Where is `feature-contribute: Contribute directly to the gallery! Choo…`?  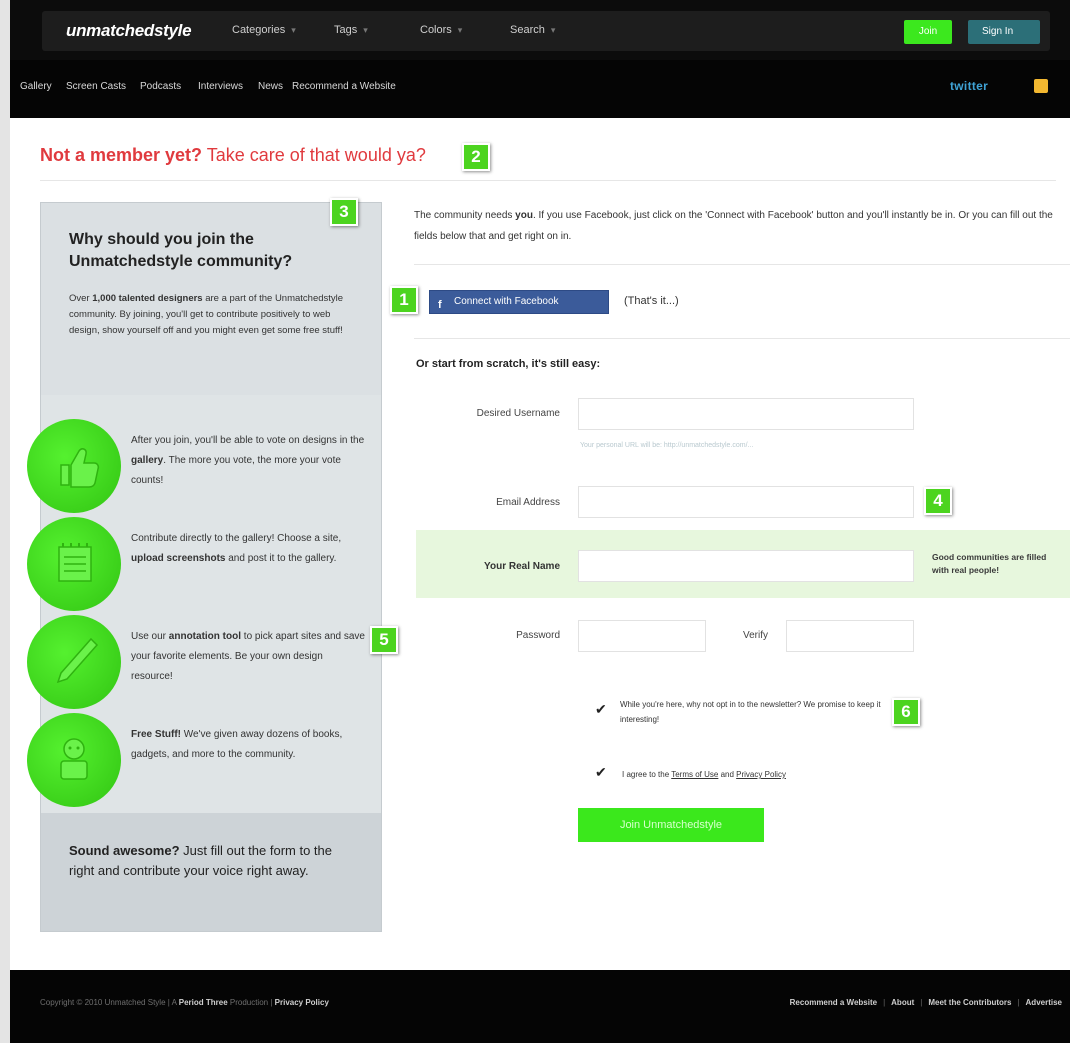
feature-contribute: Contribute directly to the gallery! Choo… is located at coordinates (249, 549).